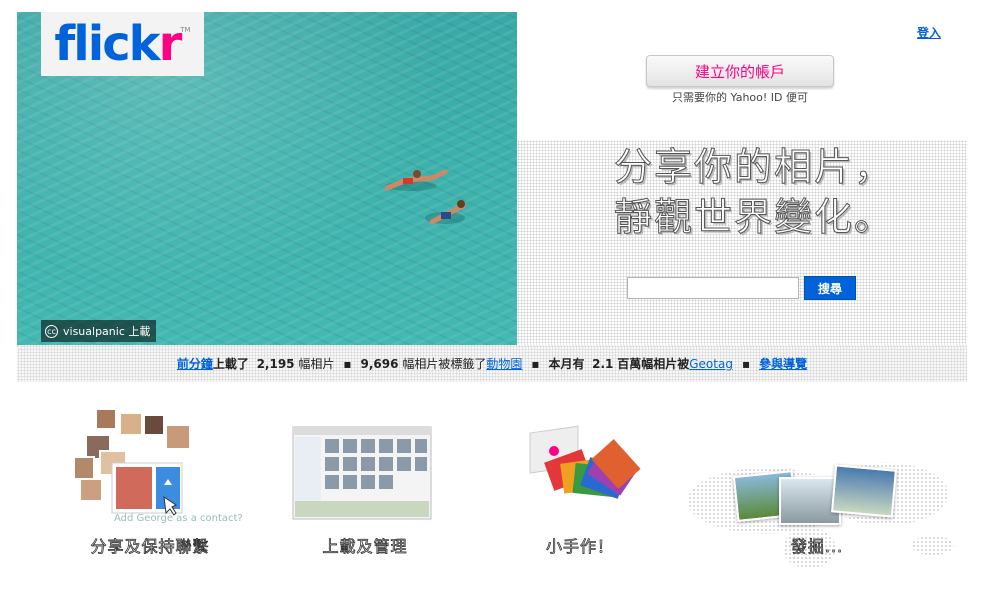 The height and width of the screenshot is (601, 987). What do you see at coordinates (195, 364) in the screenshot?
I see `recent-minute-link: 前分鐘` at bounding box center [195, 364].